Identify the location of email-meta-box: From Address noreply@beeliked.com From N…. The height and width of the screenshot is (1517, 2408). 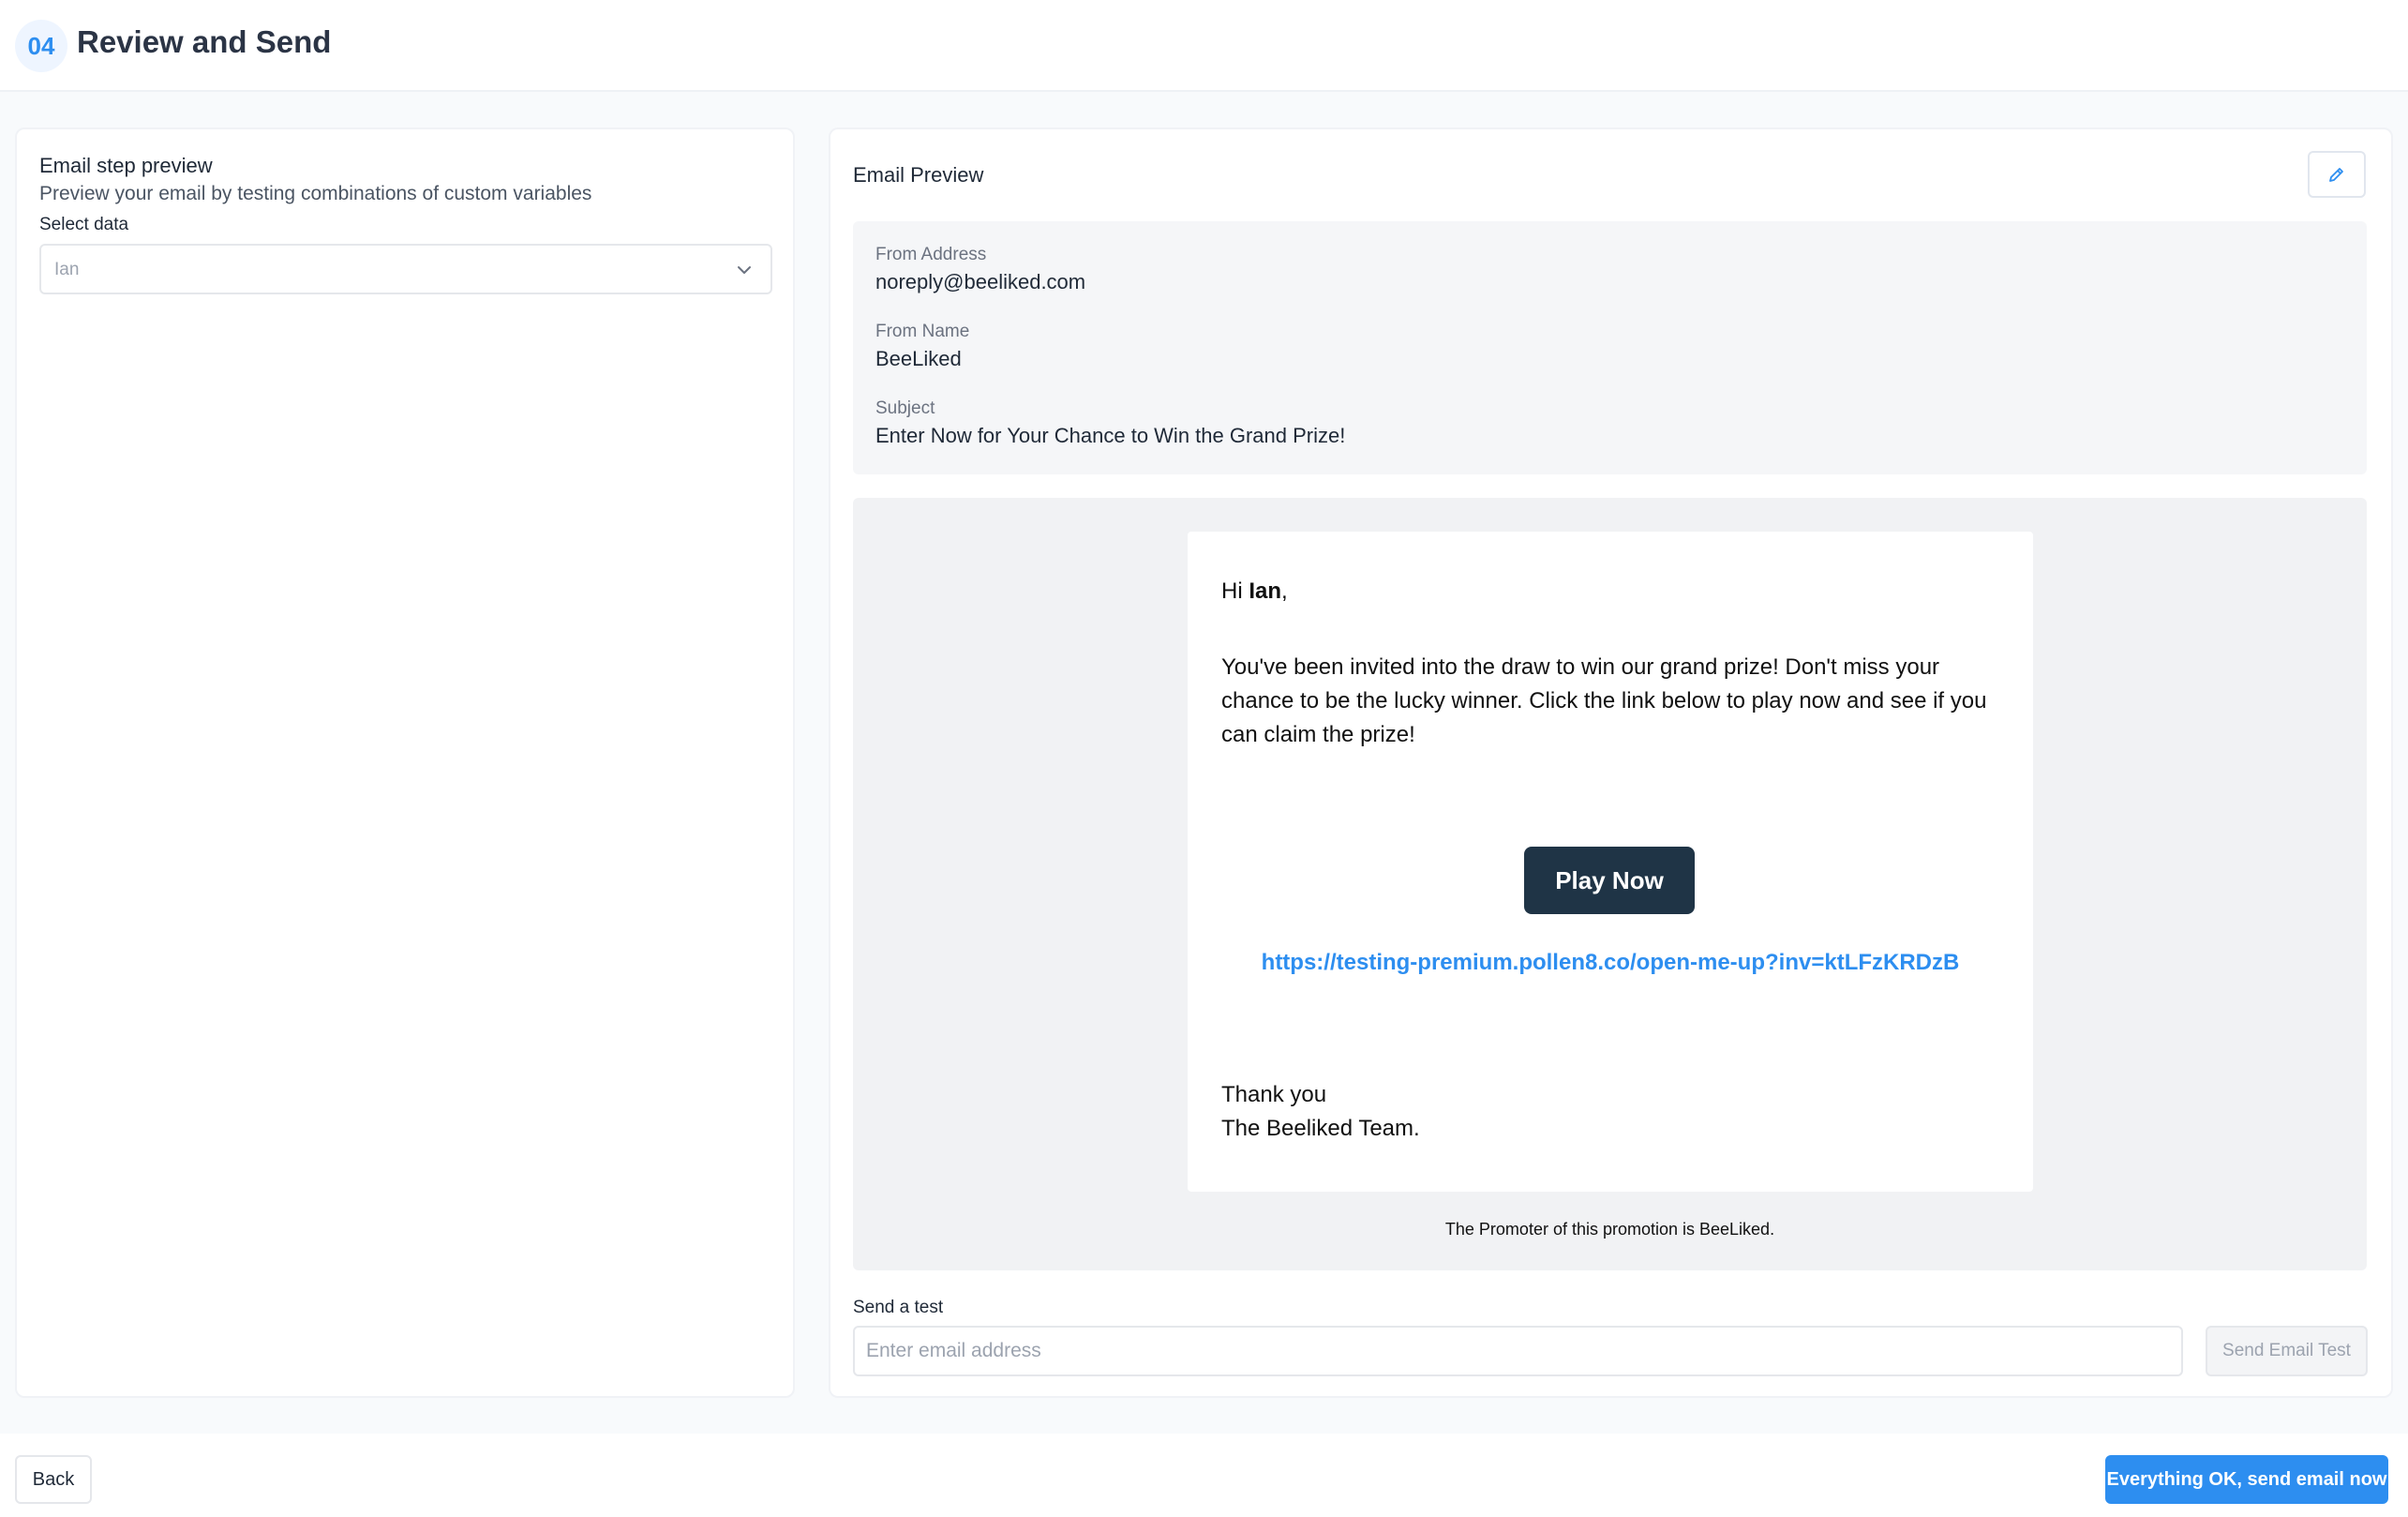
(1610, 347).